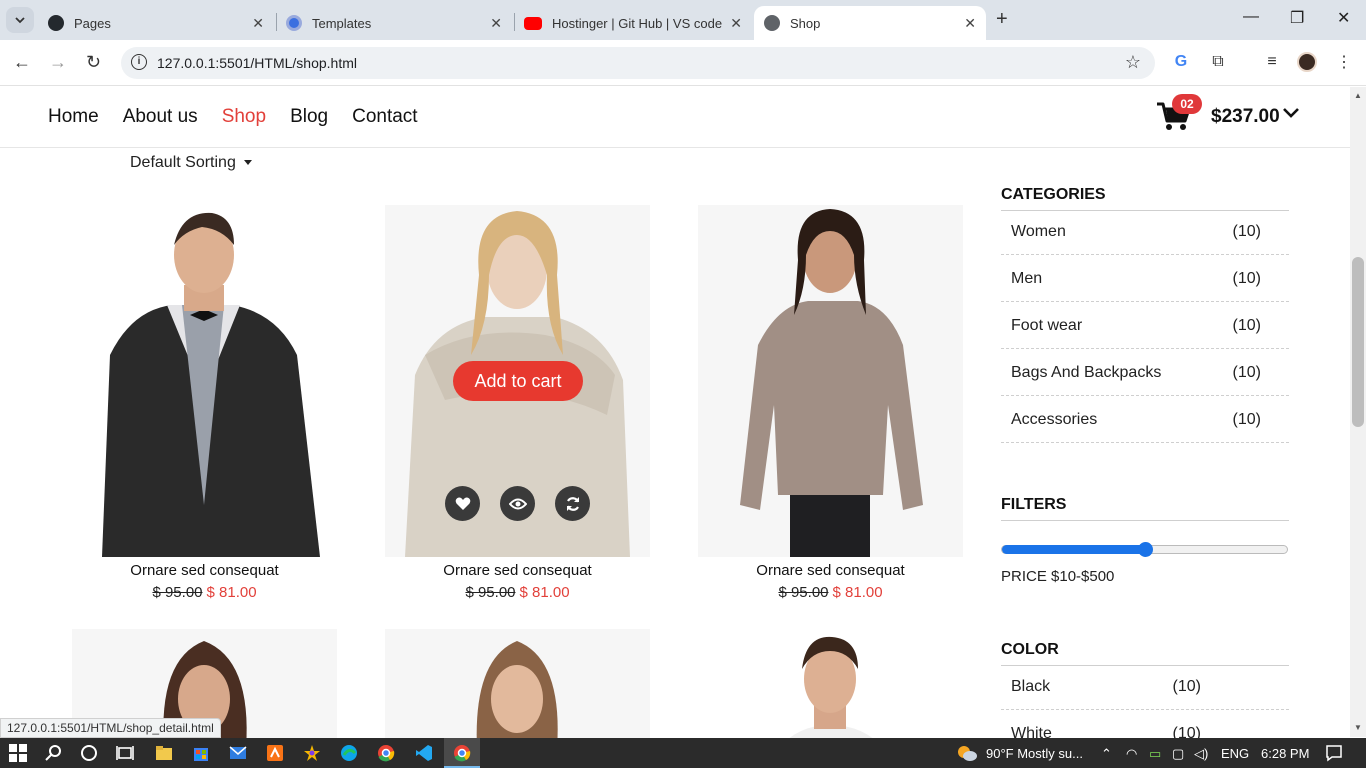 The height and width of the screenshot is (768, 1366). I want to click on minimize-icon: —, so click(1251, 17).